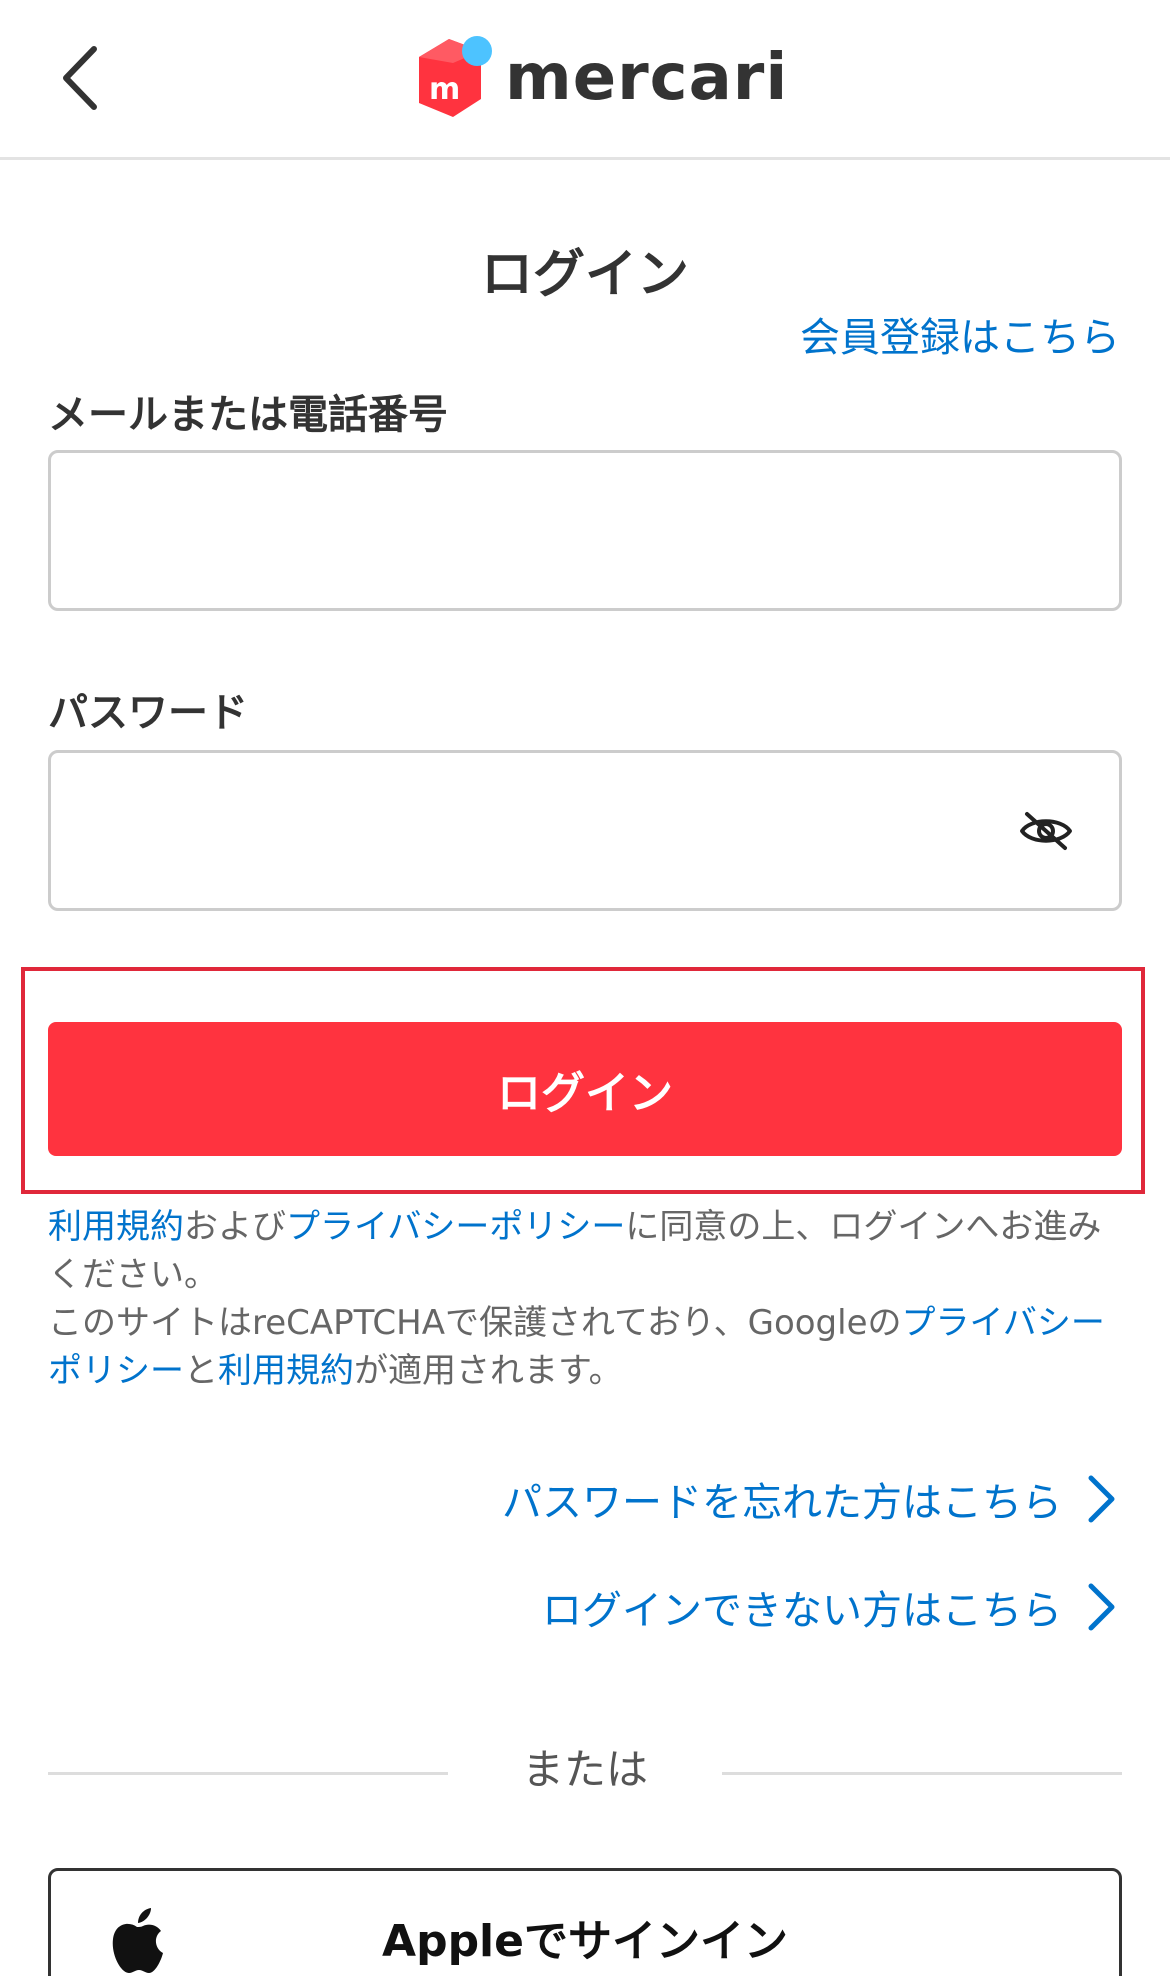 The image size is (1170, 1976). What do you see at coordinates (584, 1769) in the screenshot?
I see `or-text: または` at bounding box center [584, 1769].